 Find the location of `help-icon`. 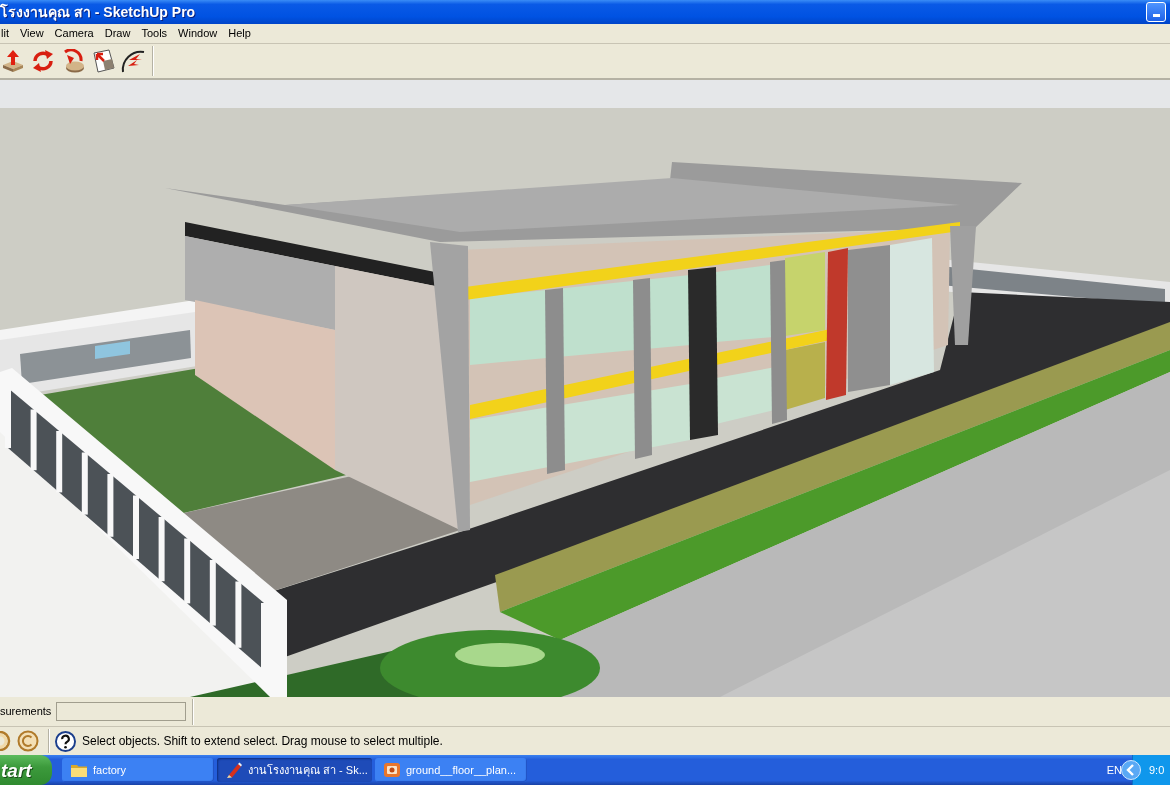

help-icon is located at coordinates (65, 741).